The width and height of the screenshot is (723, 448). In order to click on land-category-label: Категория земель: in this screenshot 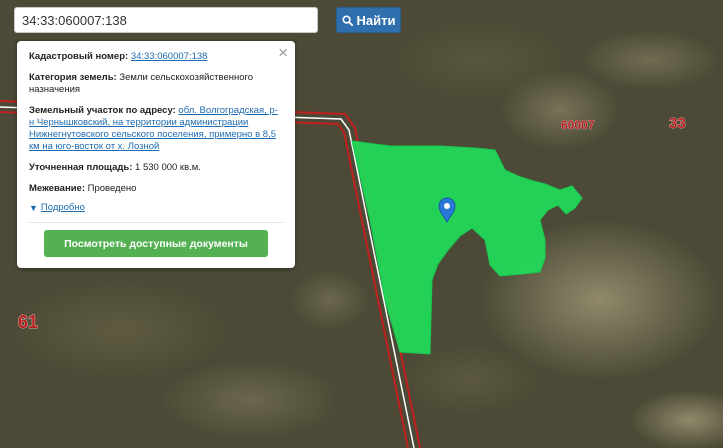, I will do `click(73, 77)`.